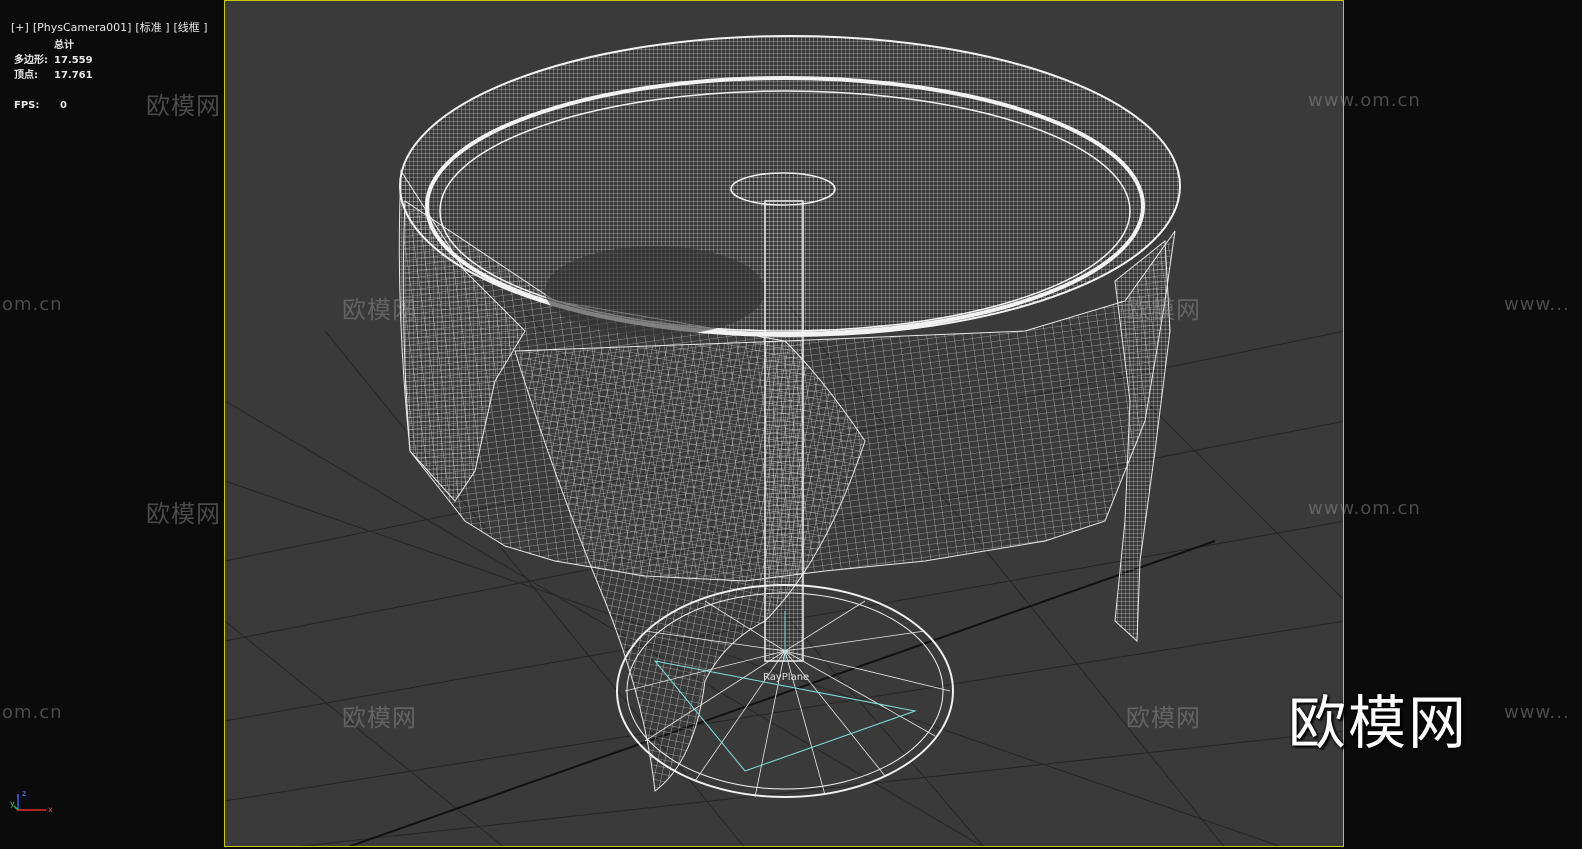  What do you see at coordinates (82, 27) in the screenshot?
I see `camera-selector: [PhysCamera001]` at bounding box center [82, 27].